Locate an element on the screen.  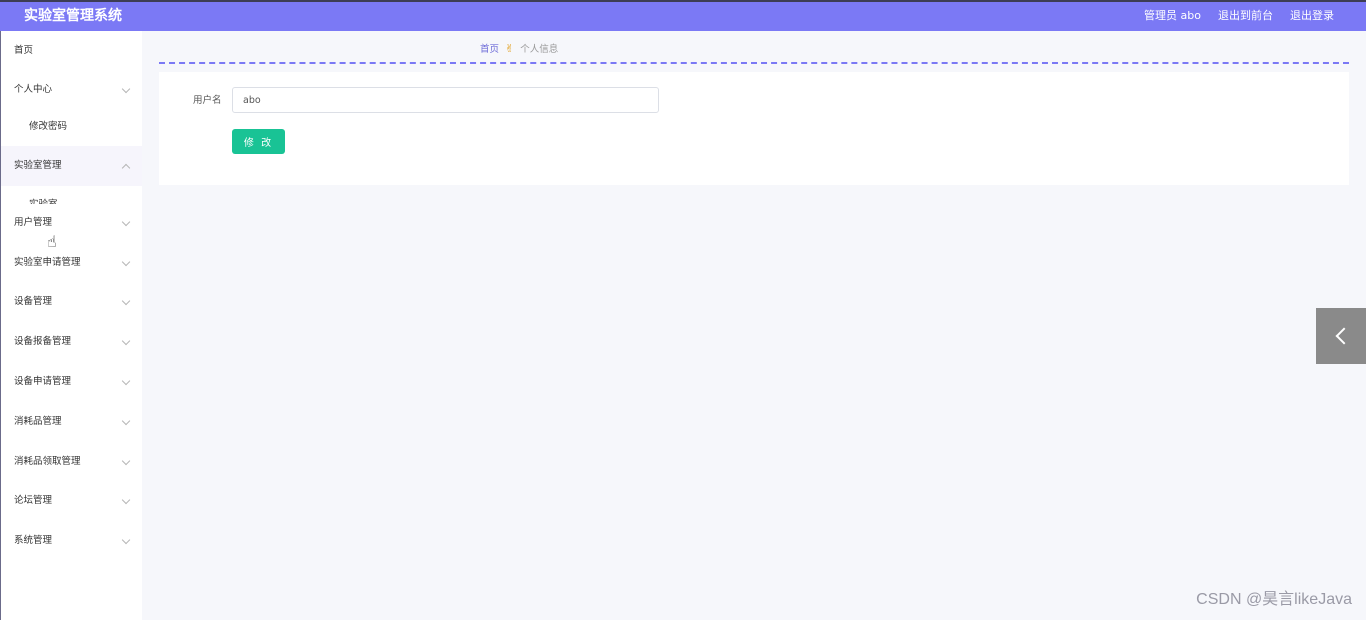
sidebar-subitem-change-password: 修改密码 is located at coordinates (71, 127).